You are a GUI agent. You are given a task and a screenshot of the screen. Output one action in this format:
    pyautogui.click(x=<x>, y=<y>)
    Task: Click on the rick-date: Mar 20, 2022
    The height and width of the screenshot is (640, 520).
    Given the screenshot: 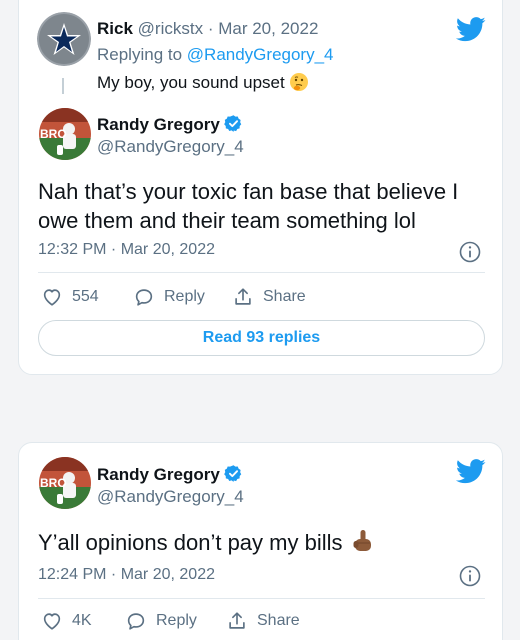 What is the action you would take?
    pyautogui.click(x=268, y=28)
    